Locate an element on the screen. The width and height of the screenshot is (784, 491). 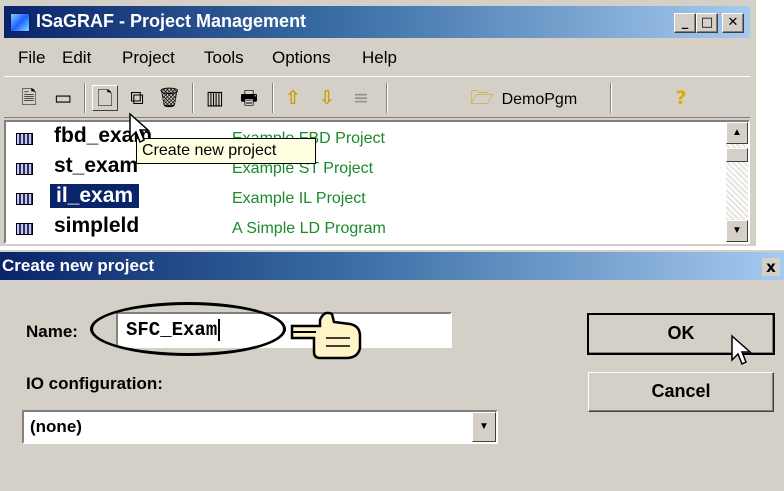
io-configuration-select: (none) ▼ is located at coordinates (260, 427).